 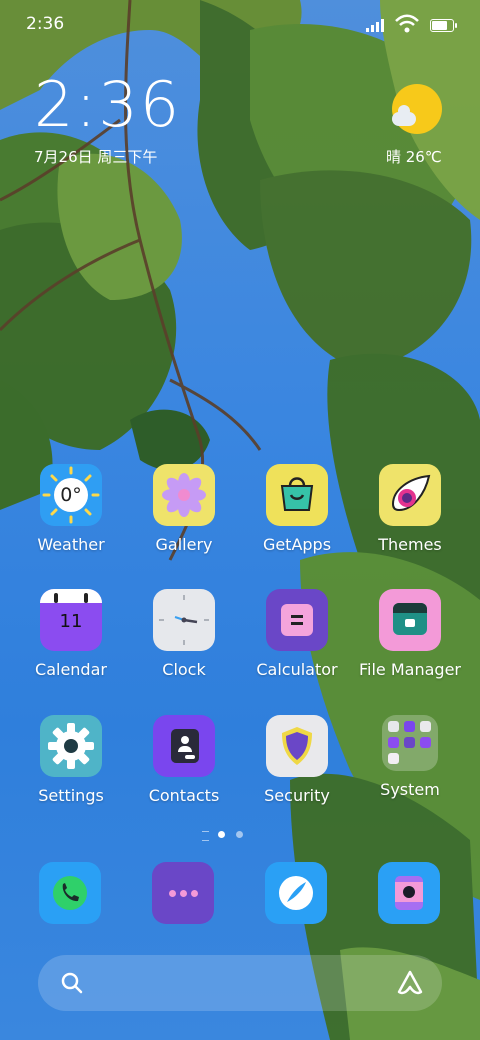 I want to click on app-getapps: GetApps, so click(x=297, y=509).